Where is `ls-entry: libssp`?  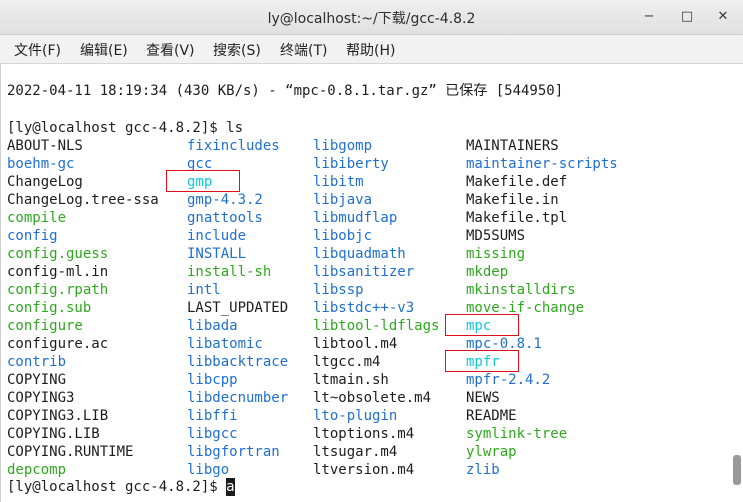
ls-entry: libssp is located at coordinates (338, 290).